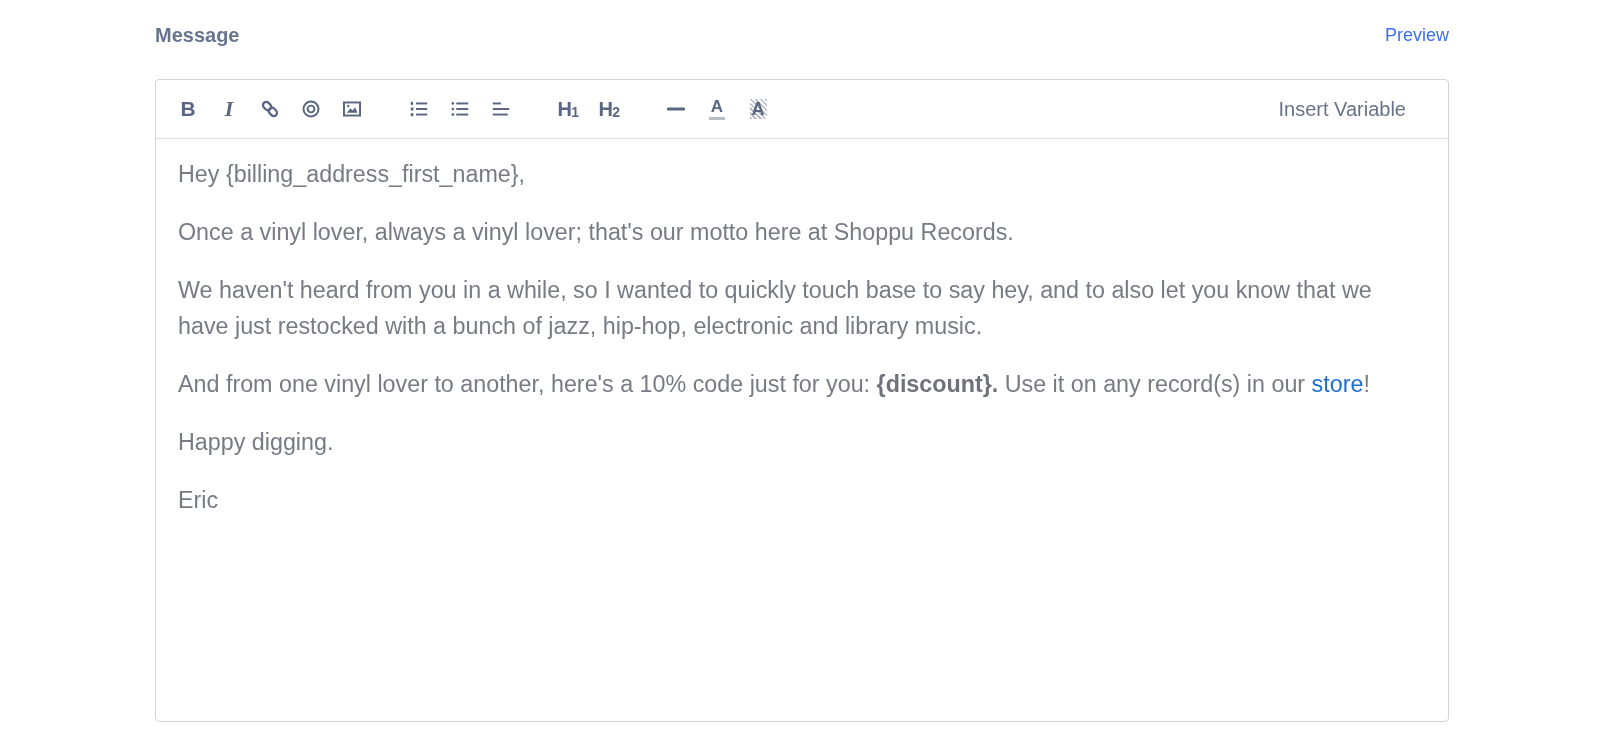 The width and height of the screenshot is (1600, 734). I want to click on heading-button: H$_{2}$, so click(609, 109).